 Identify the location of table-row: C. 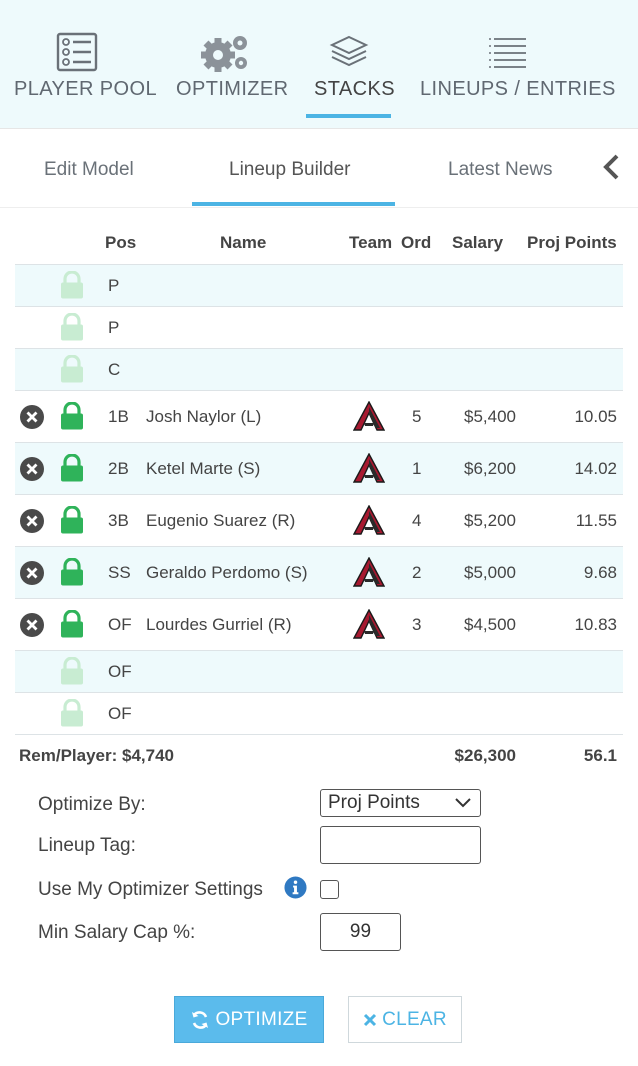
(319, 369).